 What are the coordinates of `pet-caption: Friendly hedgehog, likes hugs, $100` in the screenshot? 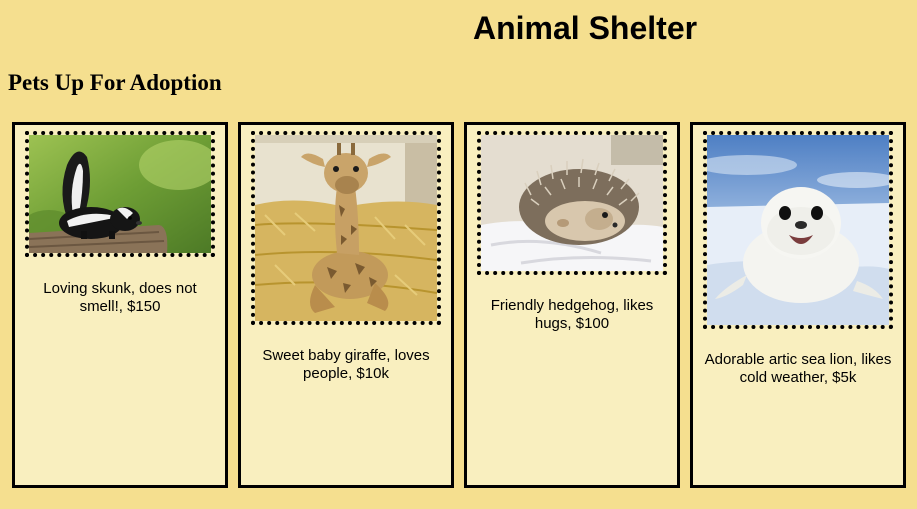 It's located at (572, 314).